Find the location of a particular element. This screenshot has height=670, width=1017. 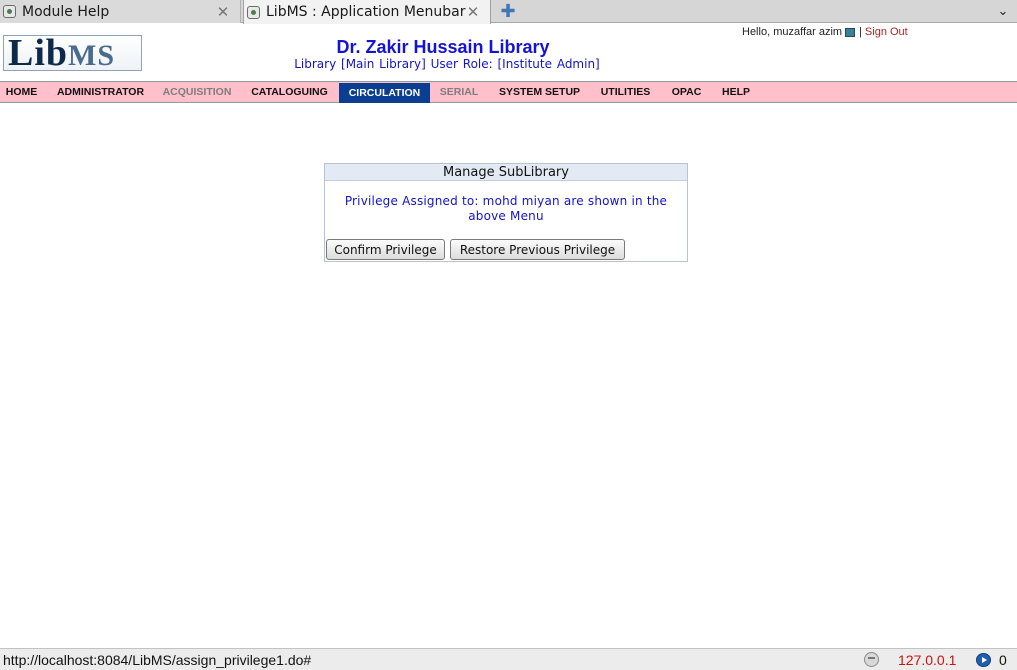

library-title: Dr. Zakir Hussain Library is located at coordinates (443, 47).